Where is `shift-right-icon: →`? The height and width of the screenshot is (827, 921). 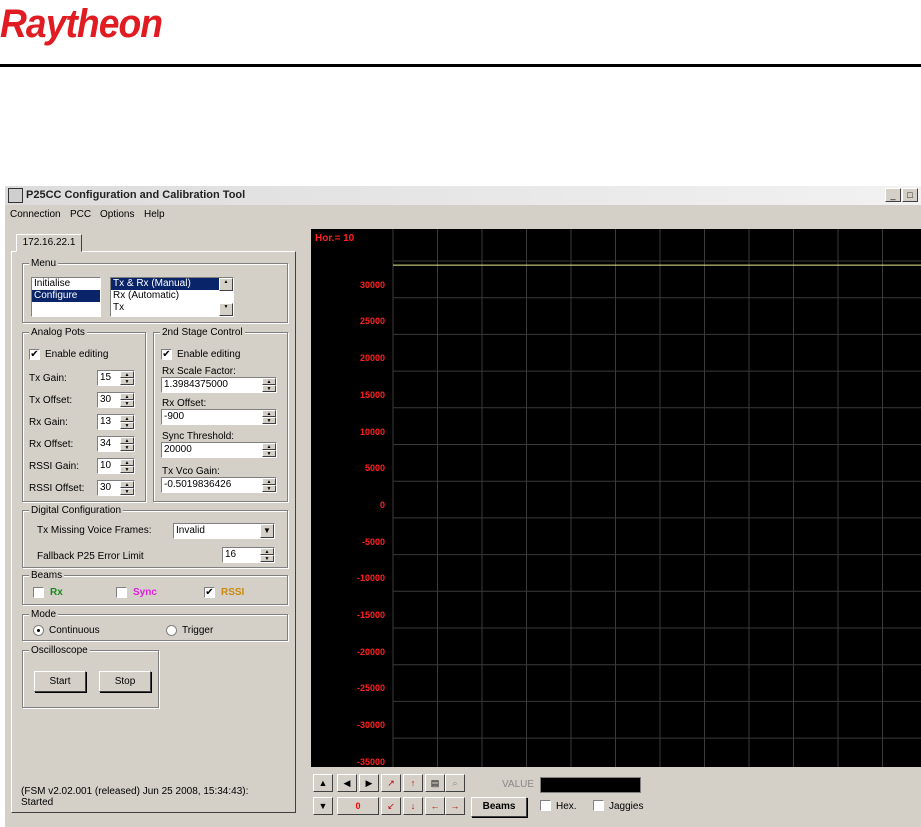
shift-right-icon: → is located at coordinates (455, 806).